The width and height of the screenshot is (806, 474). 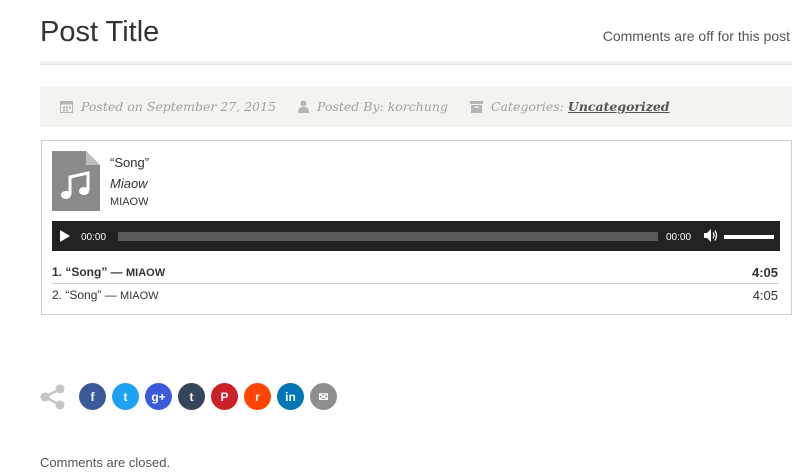 What do you see at coordinates (129, 202) in the screenshot?
I see `current-track-artist: MIAOW` at bounding box center [129, 202].